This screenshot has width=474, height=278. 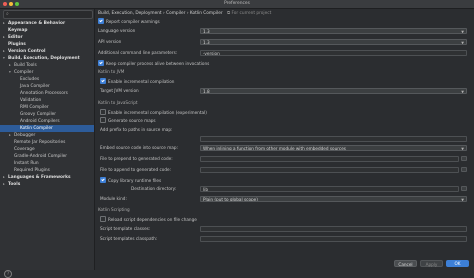 I want to click on sidebar-item-label: Validation, so click(x=31, y=100).